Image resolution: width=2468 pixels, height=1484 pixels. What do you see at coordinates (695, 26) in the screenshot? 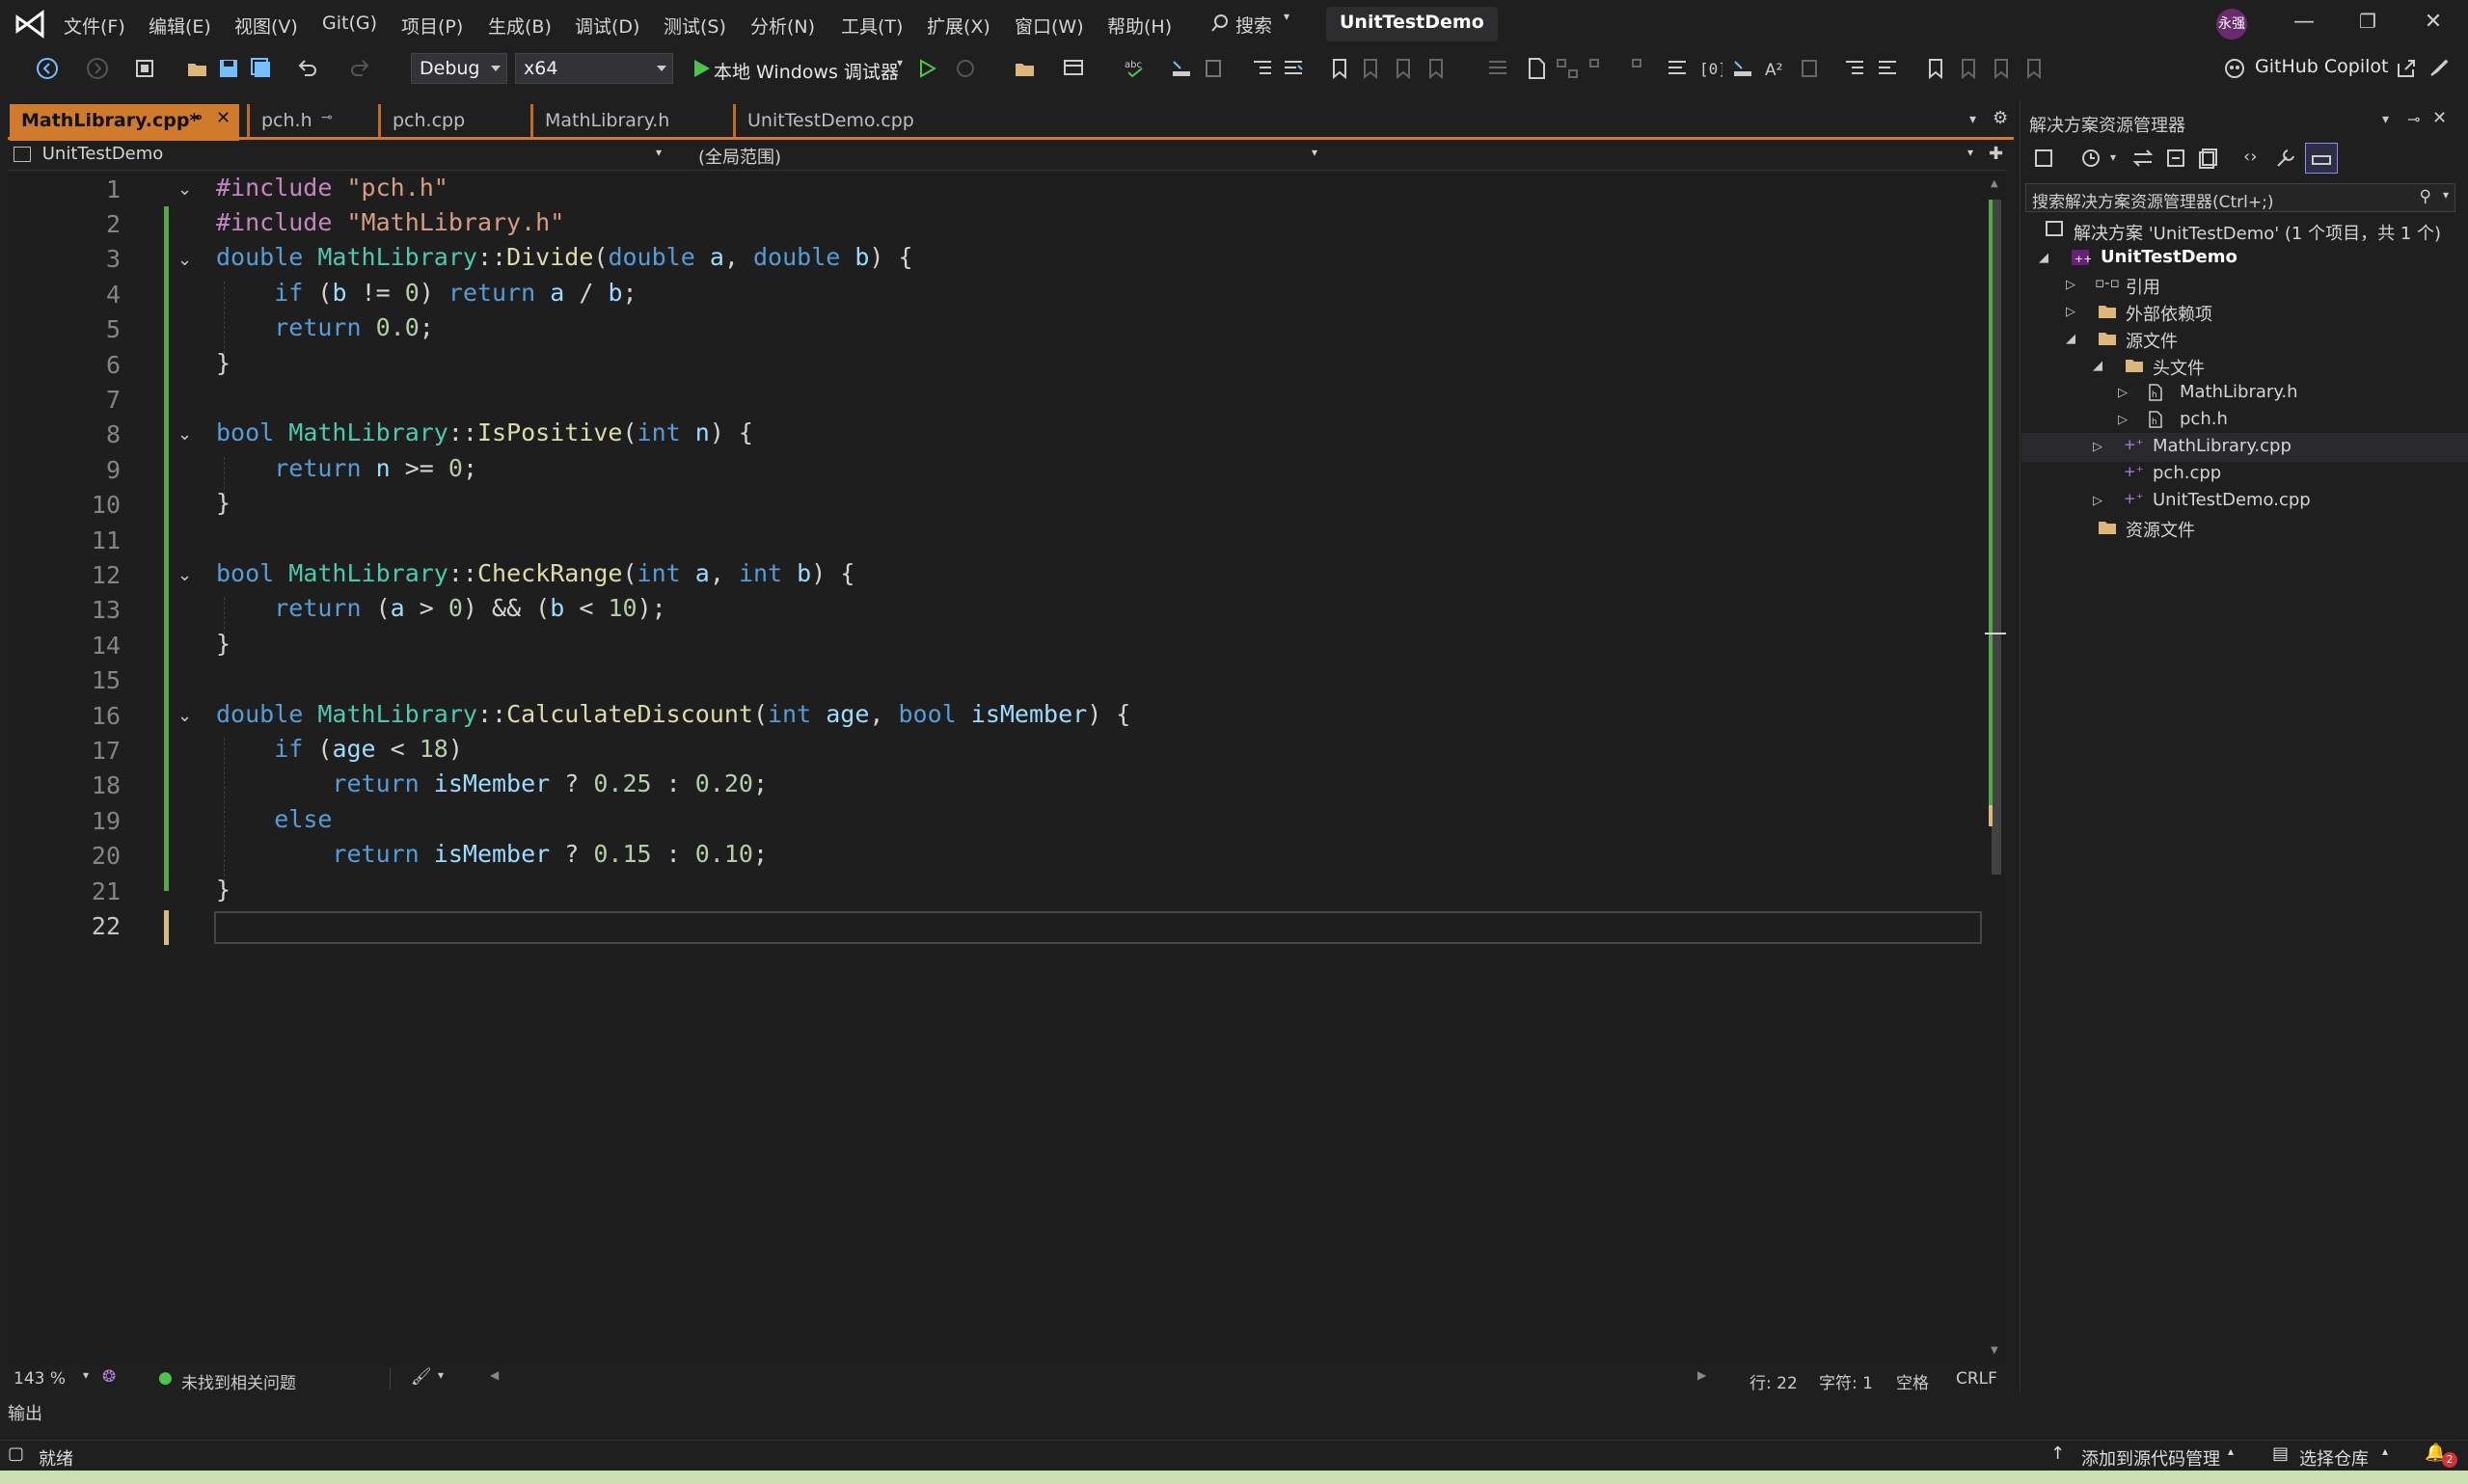
I see `menu-test: 测试(S)` at bounding box center [695, 26].